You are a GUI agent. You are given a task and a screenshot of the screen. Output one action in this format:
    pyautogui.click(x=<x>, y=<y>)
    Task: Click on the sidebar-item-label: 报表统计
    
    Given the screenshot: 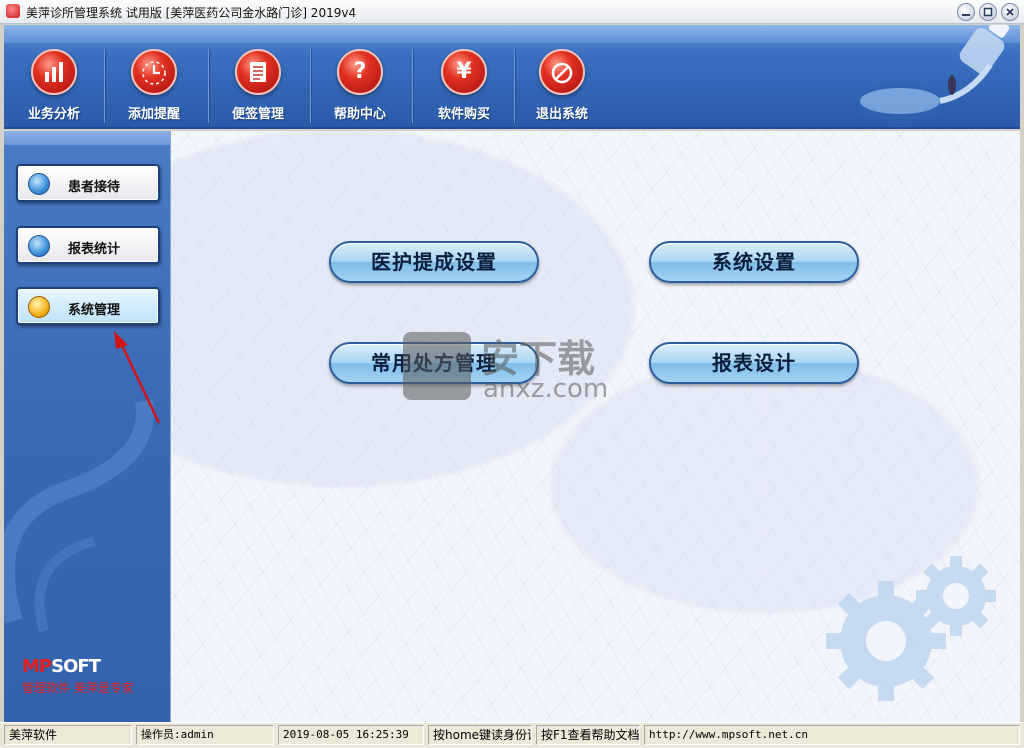 What is the action you would take?
    pyautogui.click(x=94, y=249)
    